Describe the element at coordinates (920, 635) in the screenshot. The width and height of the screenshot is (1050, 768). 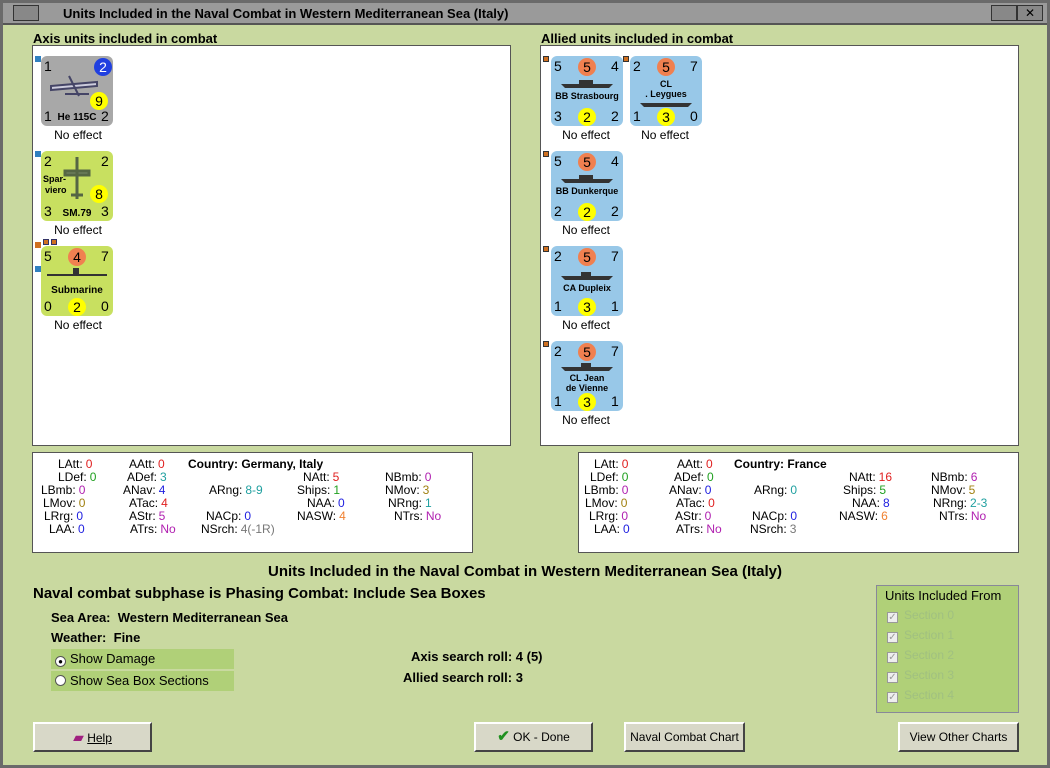
I see `section-1-checkbox: ✓ Section 1` at that location.